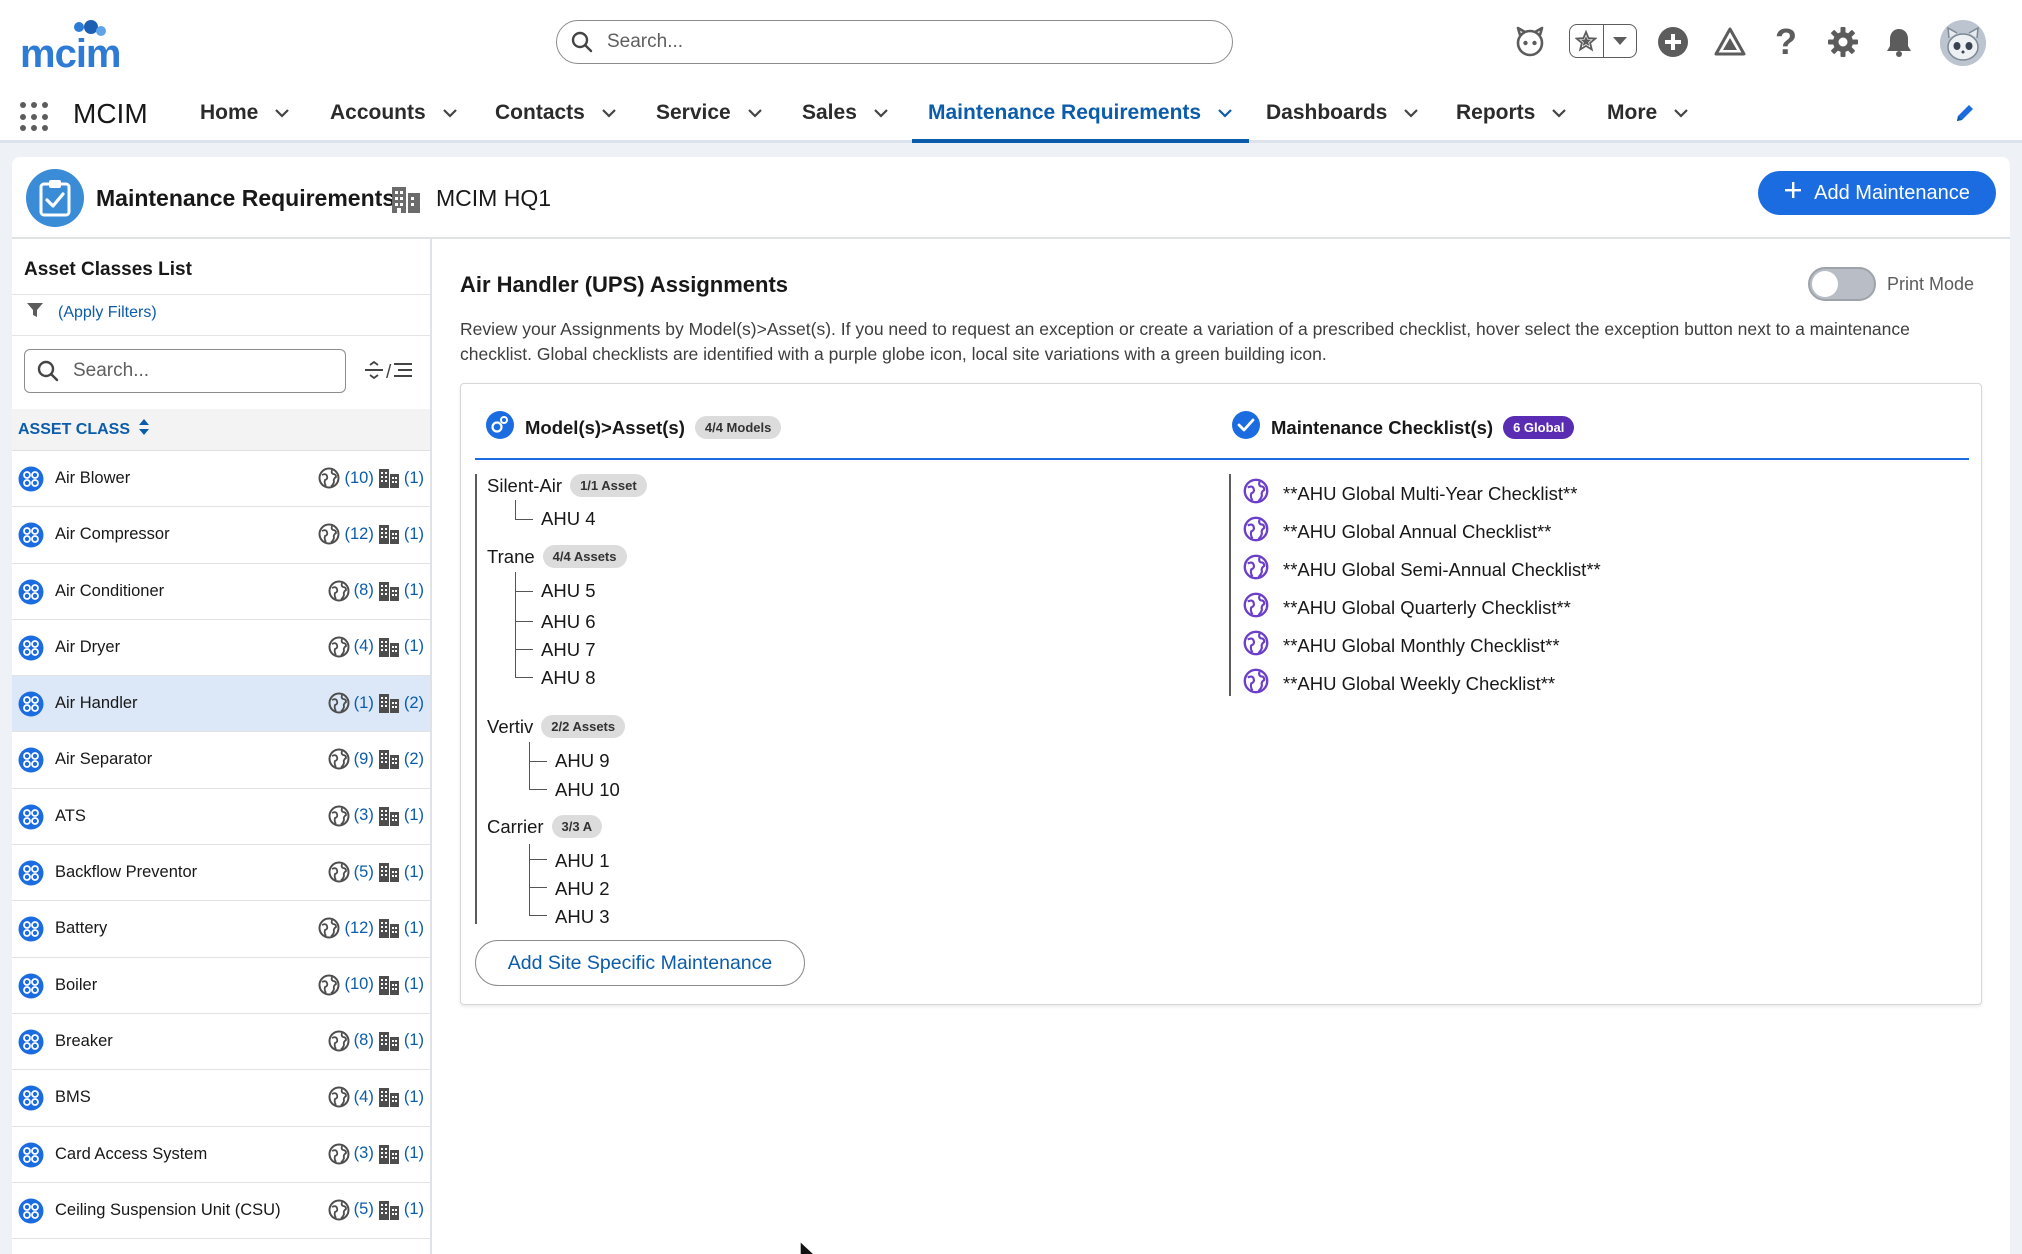  I want to click on print-mode-toggle, so click(1842, 284).